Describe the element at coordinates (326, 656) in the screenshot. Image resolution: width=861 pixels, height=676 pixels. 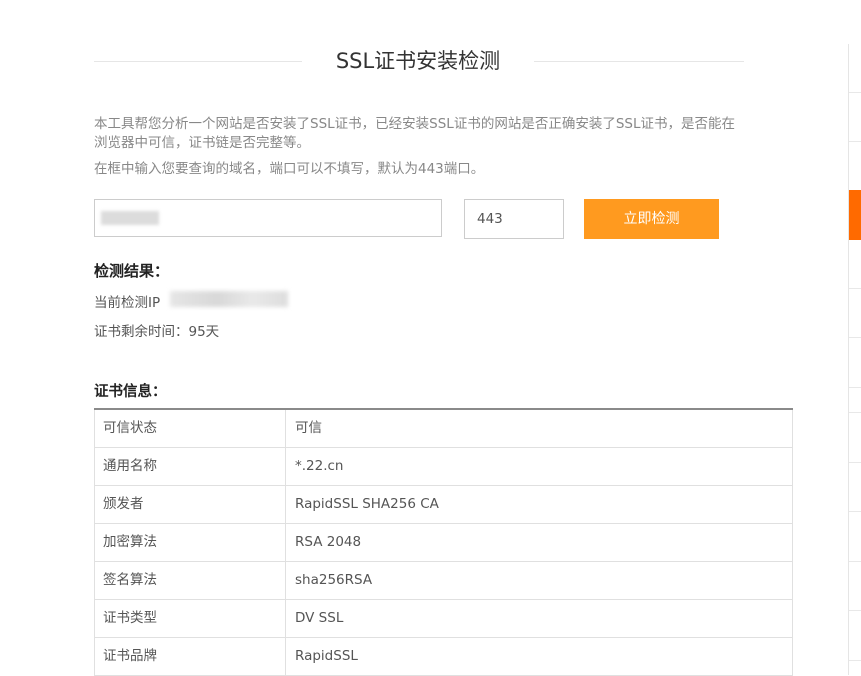
I see `row-value: RapidSSL` at that location.